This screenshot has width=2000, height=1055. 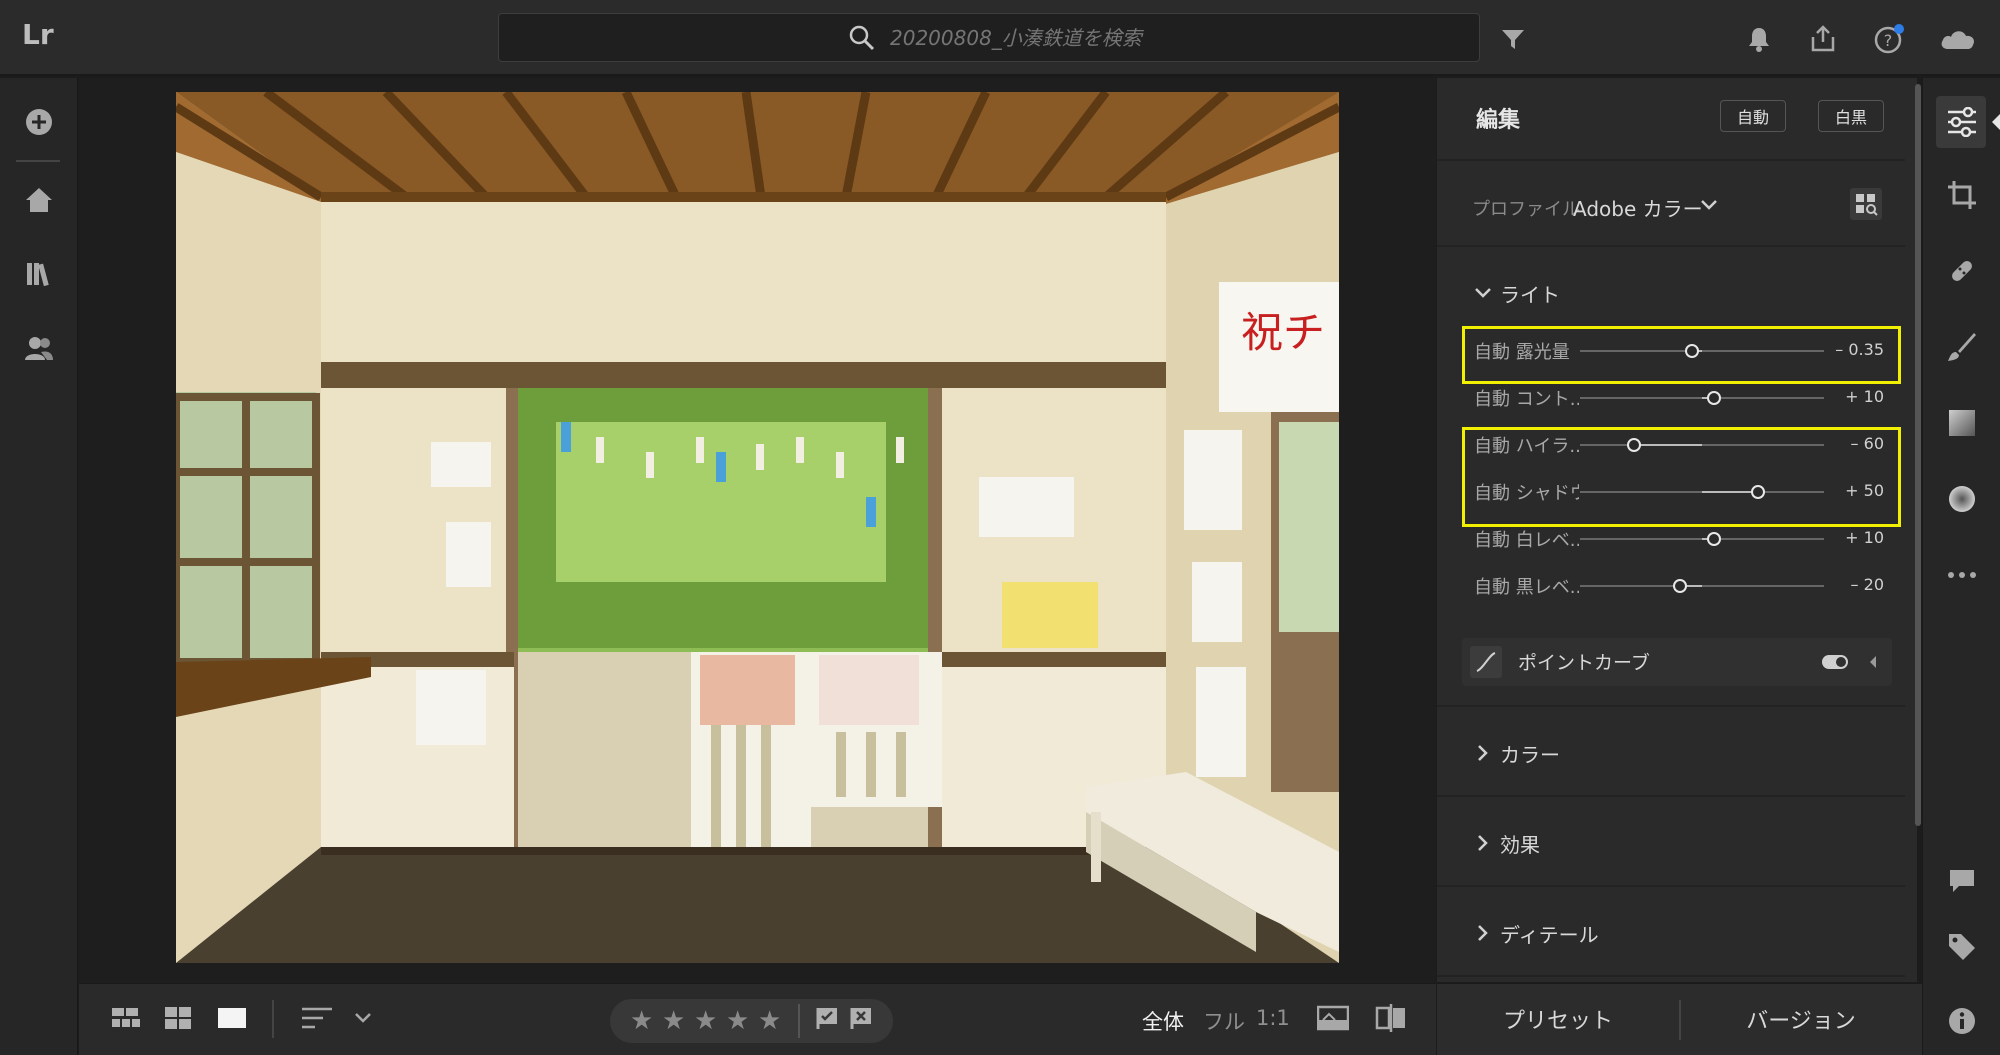 I want to click on filmstrip-icon, so click(x=1333, y=1018).